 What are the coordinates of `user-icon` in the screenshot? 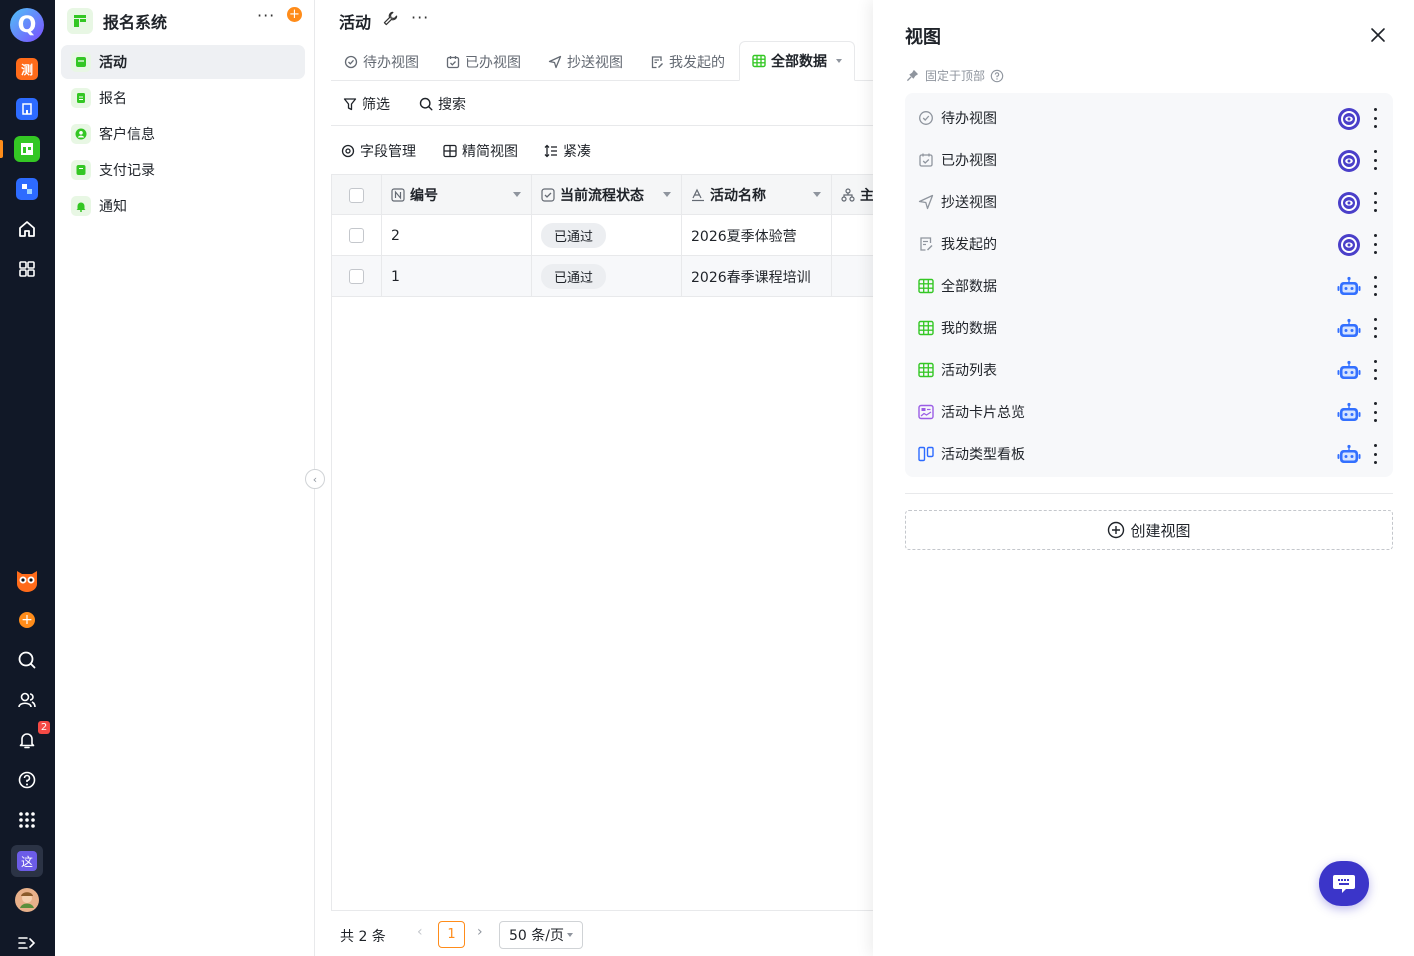 It's located at (81, 134).